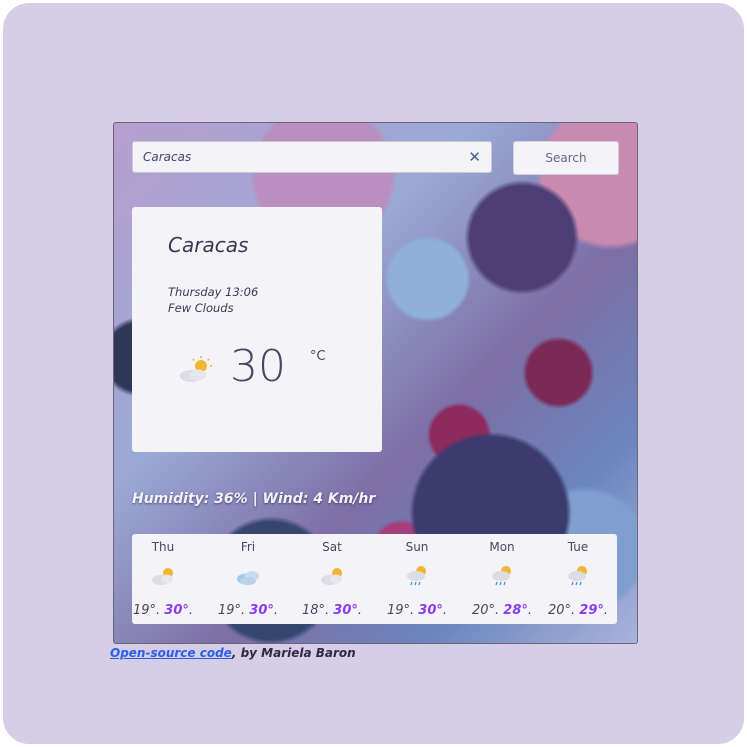  Describe the element at coordinates (201, 308) in the screenshot. I see `weather-condition: Few Clouds` at that location.